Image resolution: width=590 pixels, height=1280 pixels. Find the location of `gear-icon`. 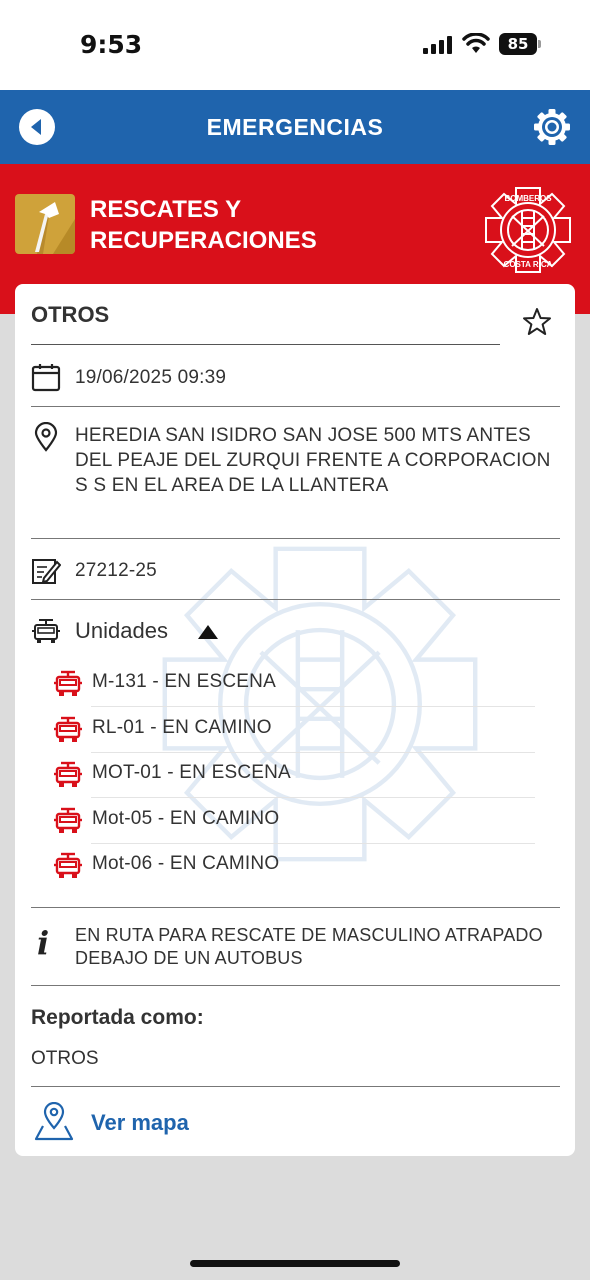

gear-icon is located at coordinates (552, 127).